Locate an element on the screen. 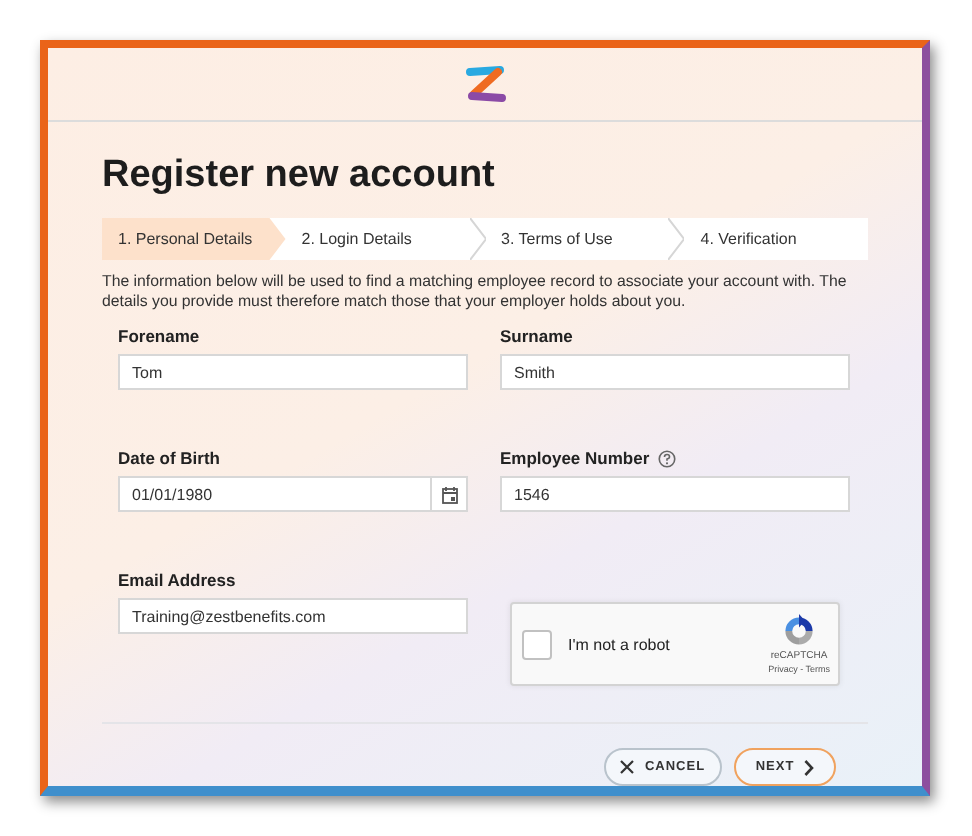  input-field: Training@zestbenefits.com is located at coordinates (293, 616).